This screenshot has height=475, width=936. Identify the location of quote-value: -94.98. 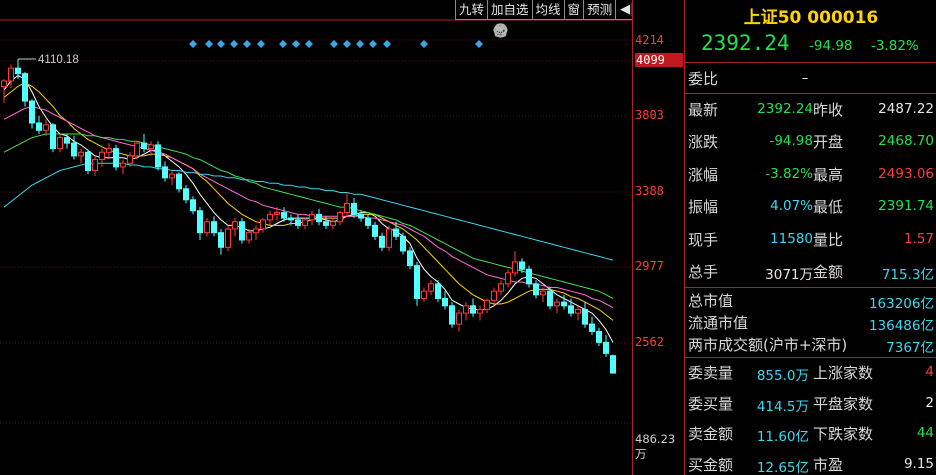
(791, 141).